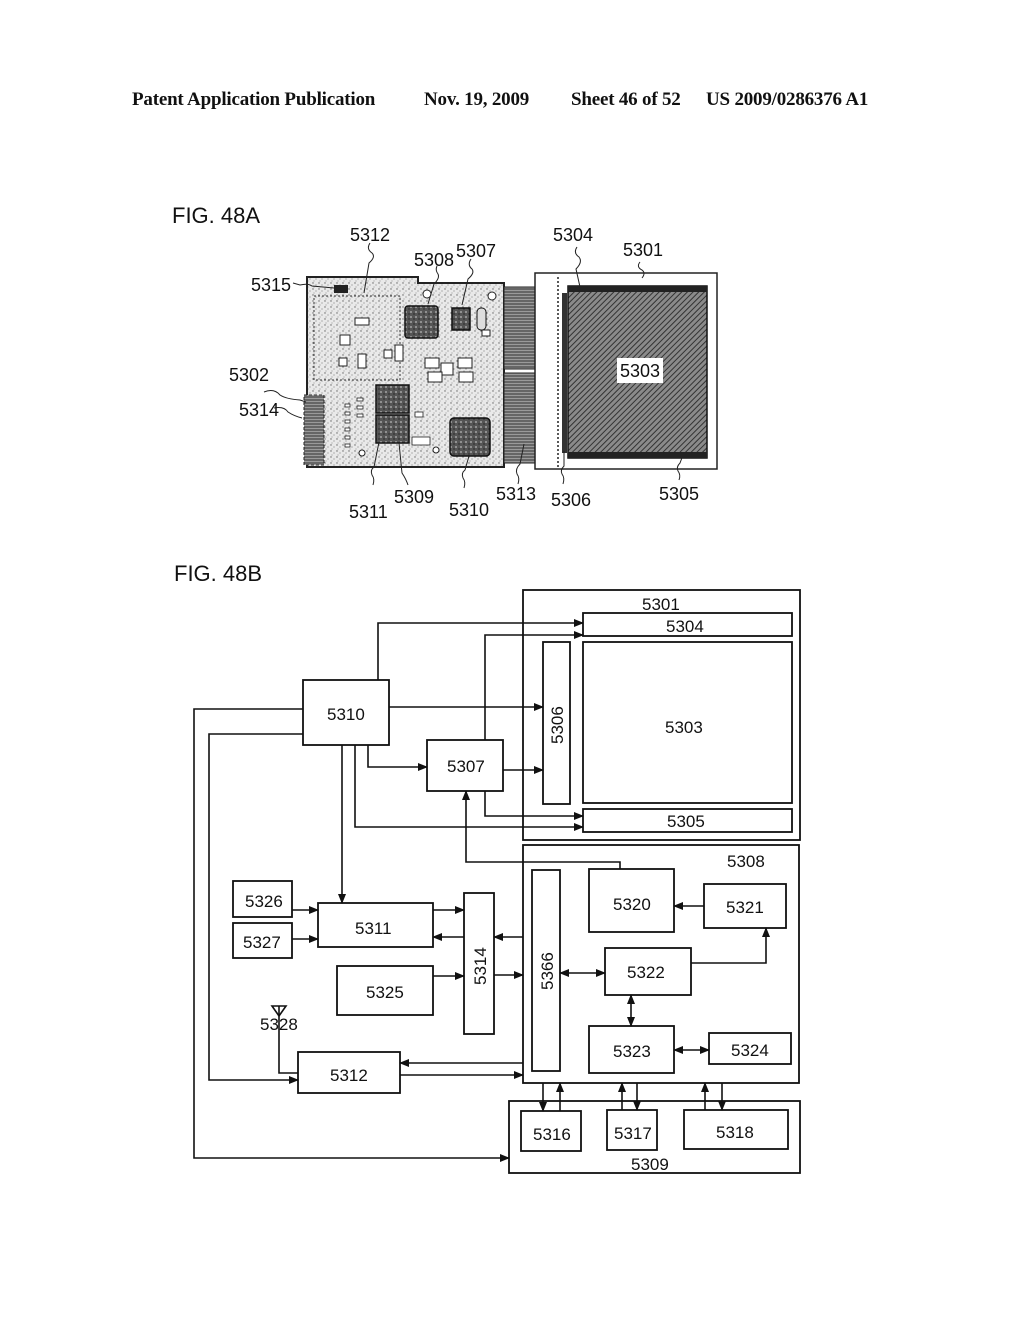  I want to click on label-5301: 5301, so click(661, 604).